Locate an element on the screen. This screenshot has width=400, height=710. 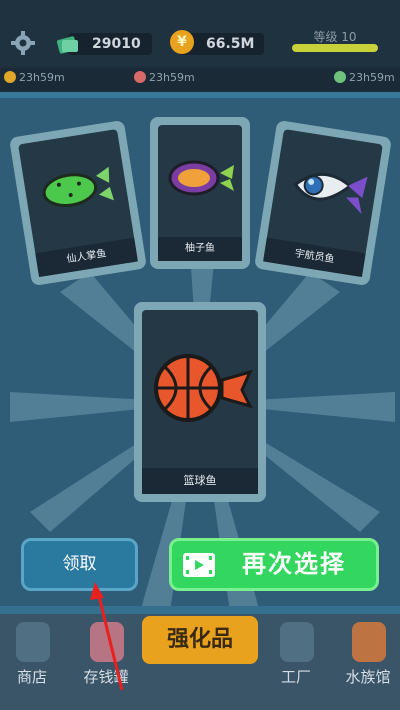
card-pomelo-fish: 柚子鱼 is located at coordinates (200, 193).